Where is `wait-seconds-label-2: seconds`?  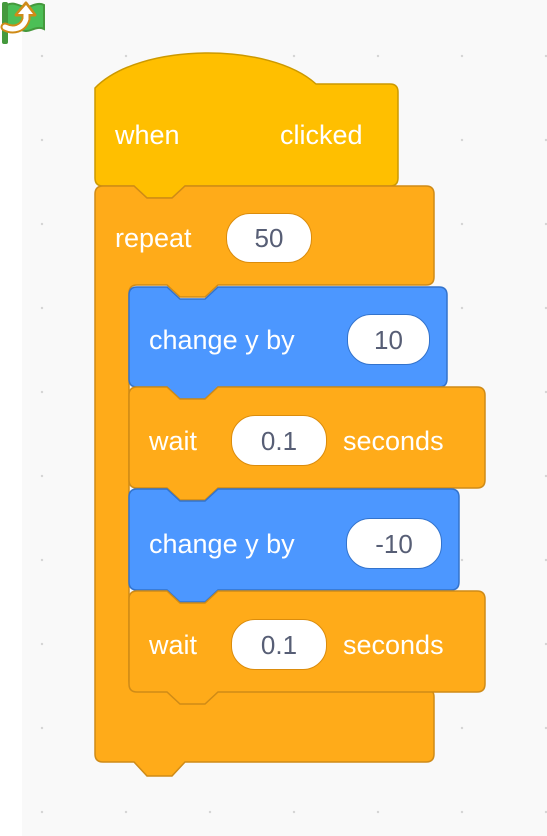
wait-seconds-label-2: seconds is located at coordinates (393, 645).